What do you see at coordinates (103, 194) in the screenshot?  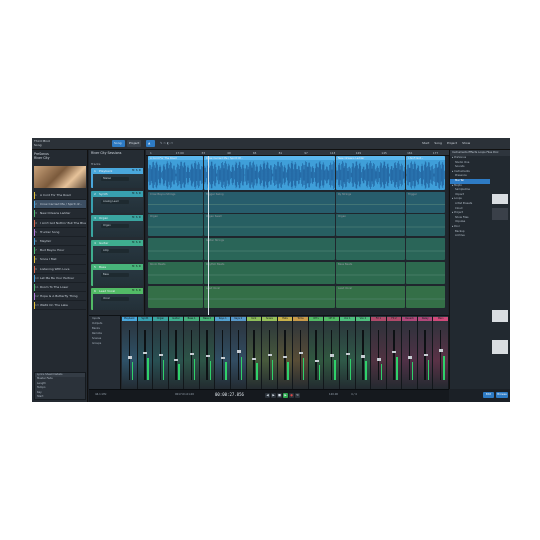 I see `track-name: Synth` at bounding box center [103, 194].